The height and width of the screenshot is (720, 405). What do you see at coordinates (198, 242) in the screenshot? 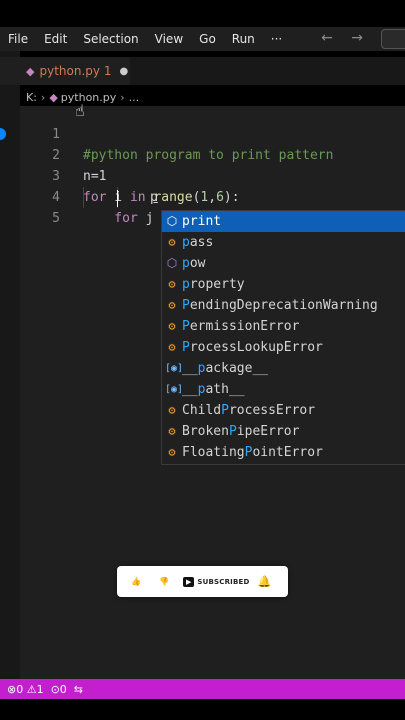
I see `suggestion-label: pass` at bounding box center [198, 242].